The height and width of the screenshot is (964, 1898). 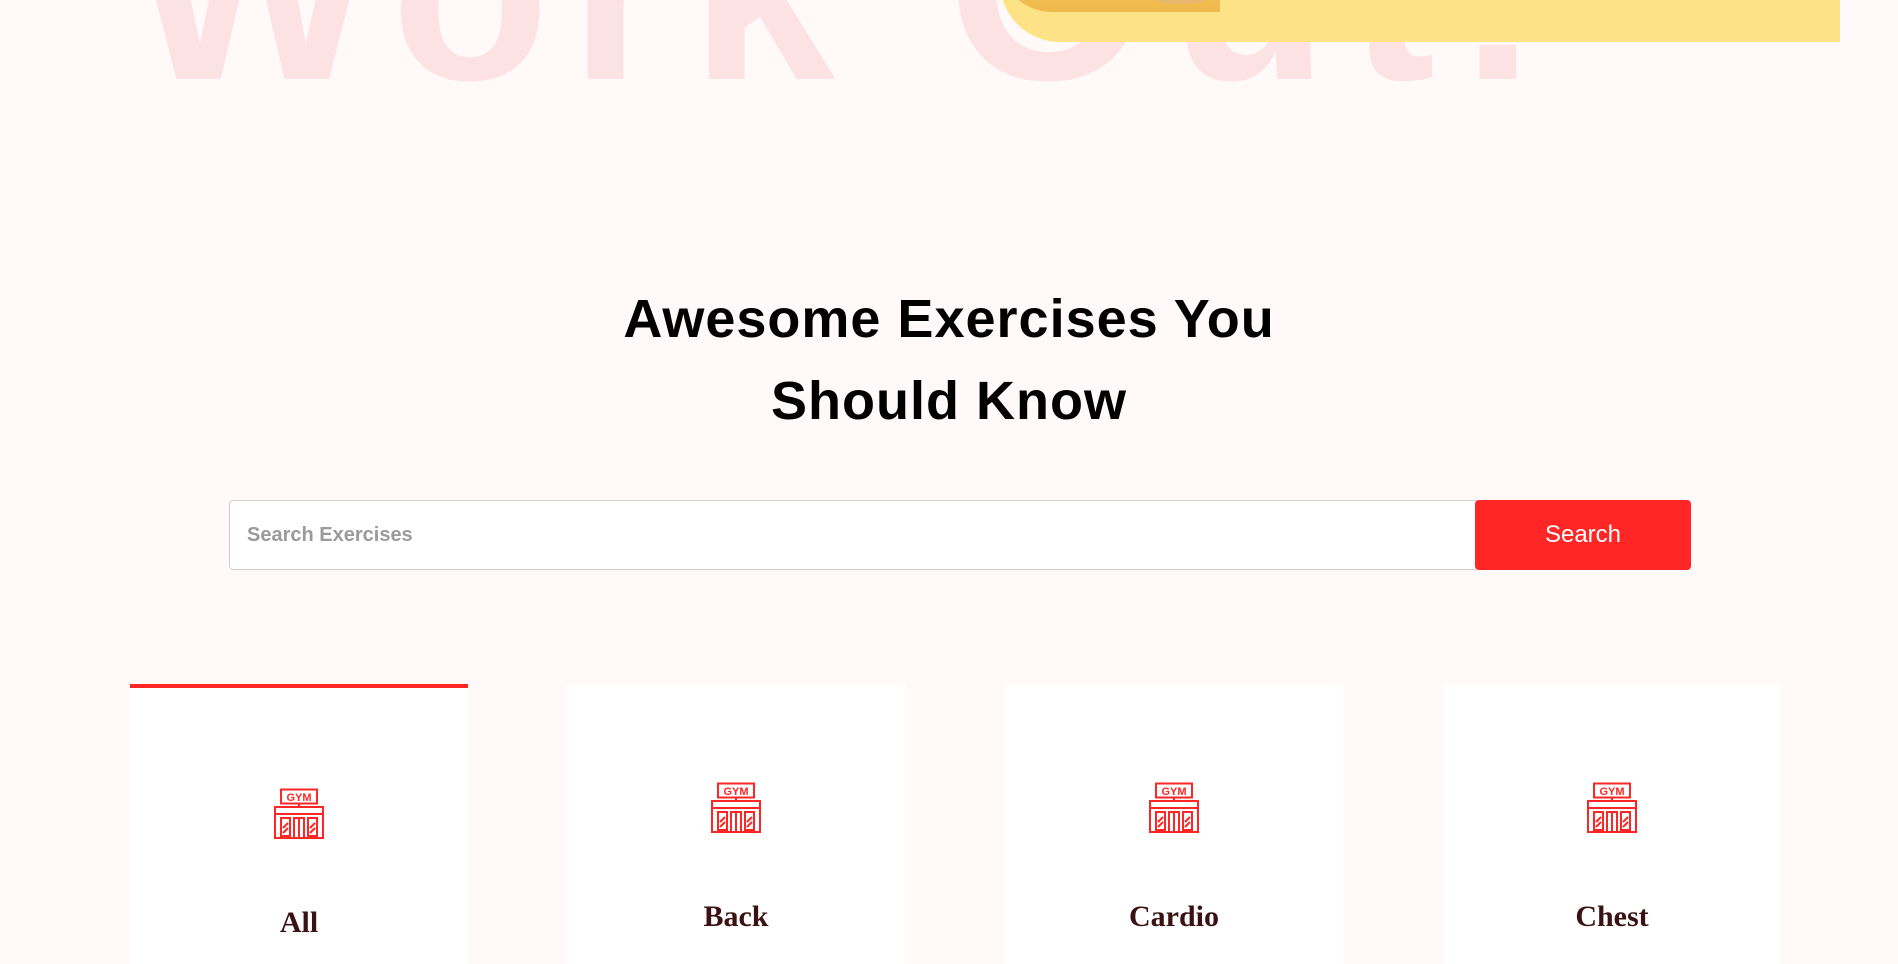 I want to click on category-card-cardio: GYM Cardio, so click(x=1174, y=824).